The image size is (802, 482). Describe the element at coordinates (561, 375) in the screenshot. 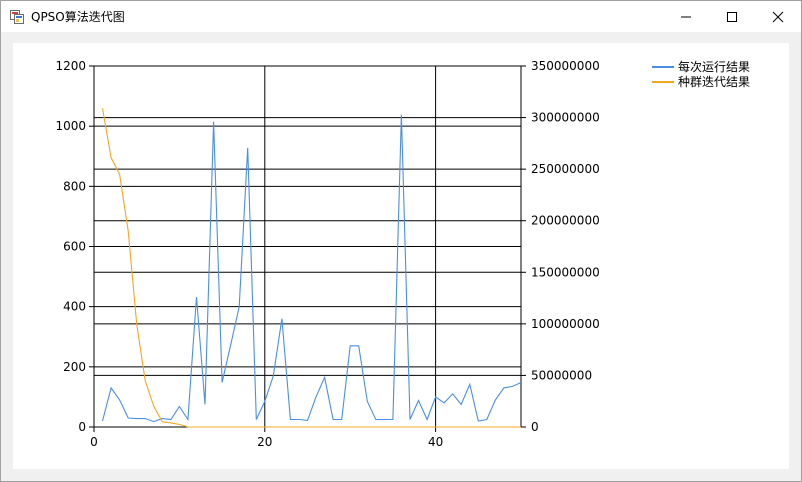

I see `y-right-tick-label: 50000000` at that location.